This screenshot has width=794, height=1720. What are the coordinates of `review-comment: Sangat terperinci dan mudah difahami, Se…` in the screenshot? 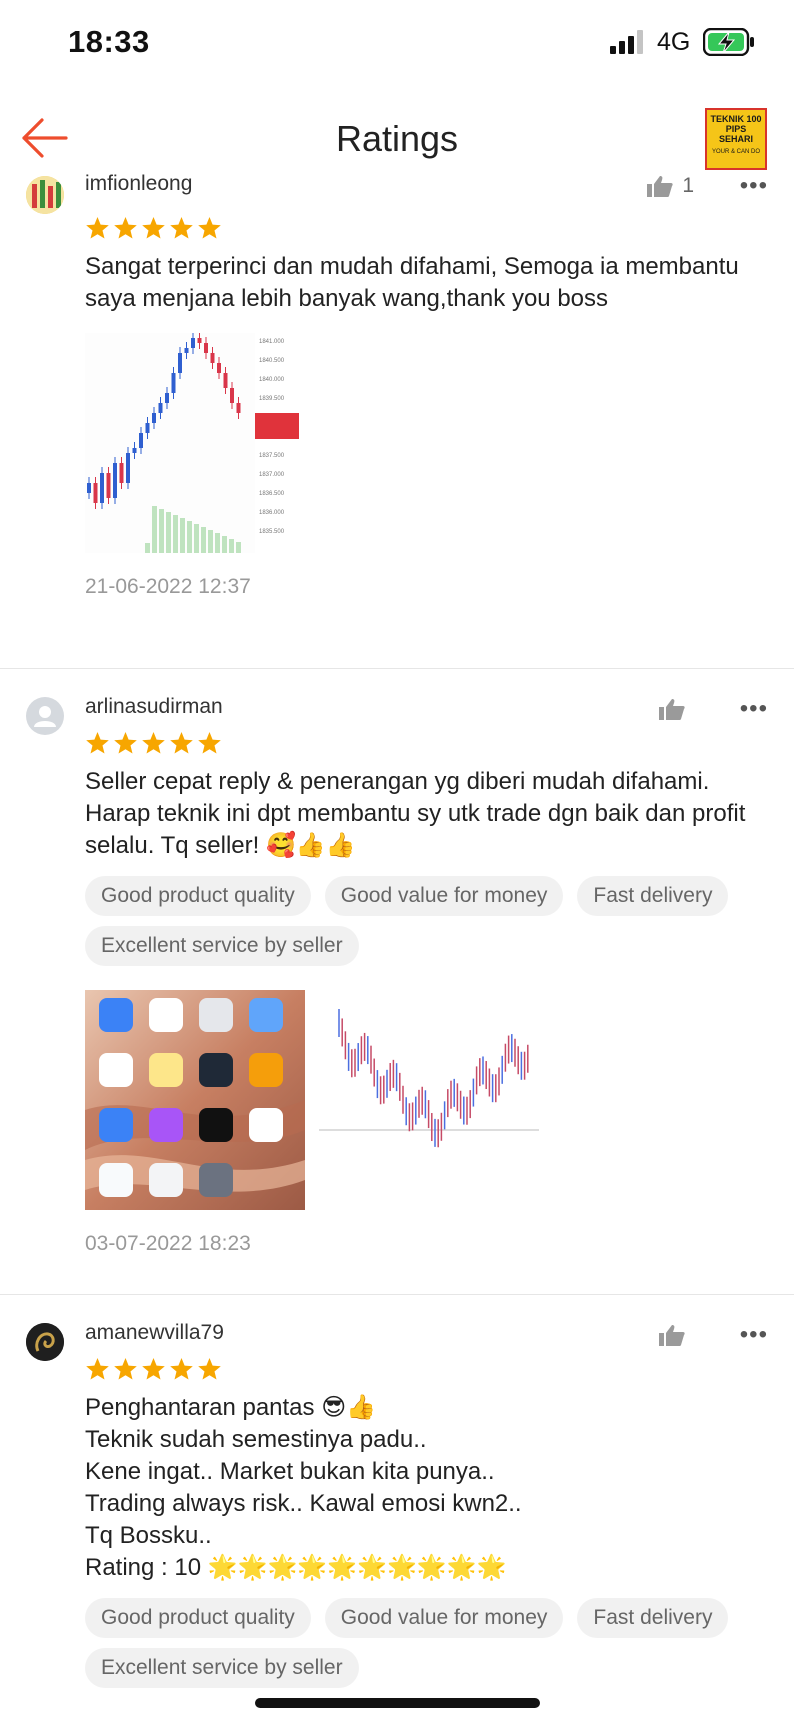 It's located at (412, 282).